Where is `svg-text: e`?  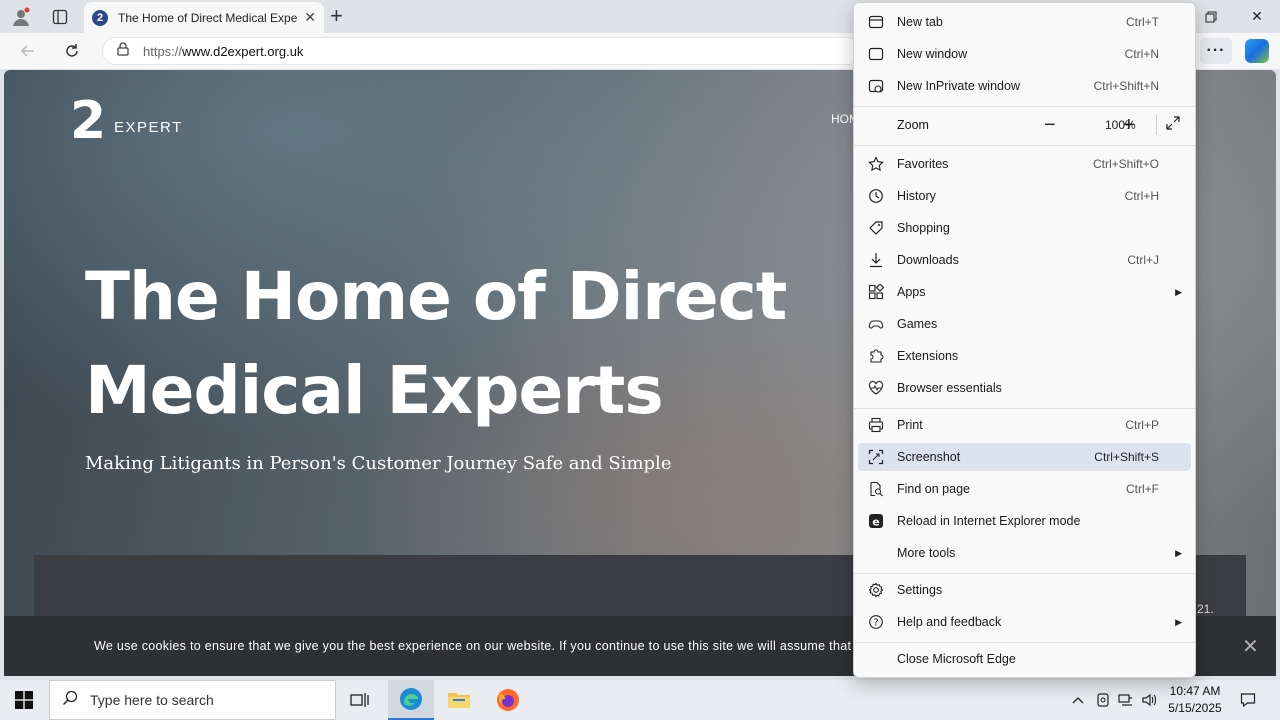
svg-text: e is located at coordinates (875, 522).